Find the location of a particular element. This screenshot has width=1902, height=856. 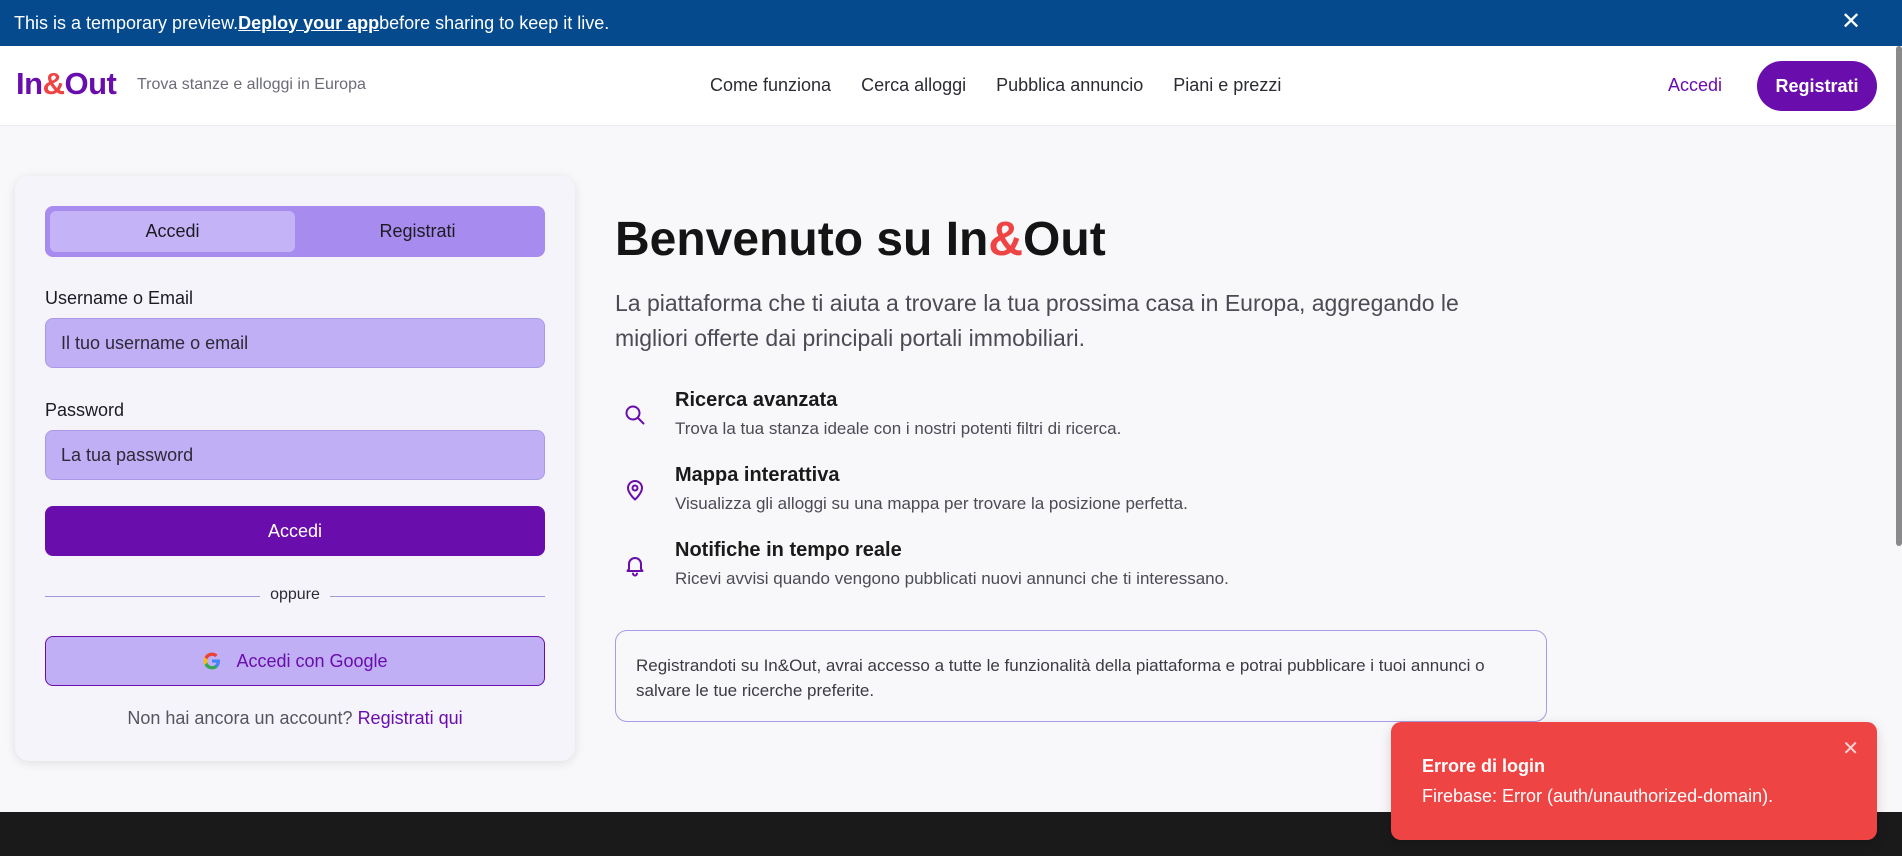

nav-piani-prezzi: Piani e prezzi is located at coordinates (1227, 85).